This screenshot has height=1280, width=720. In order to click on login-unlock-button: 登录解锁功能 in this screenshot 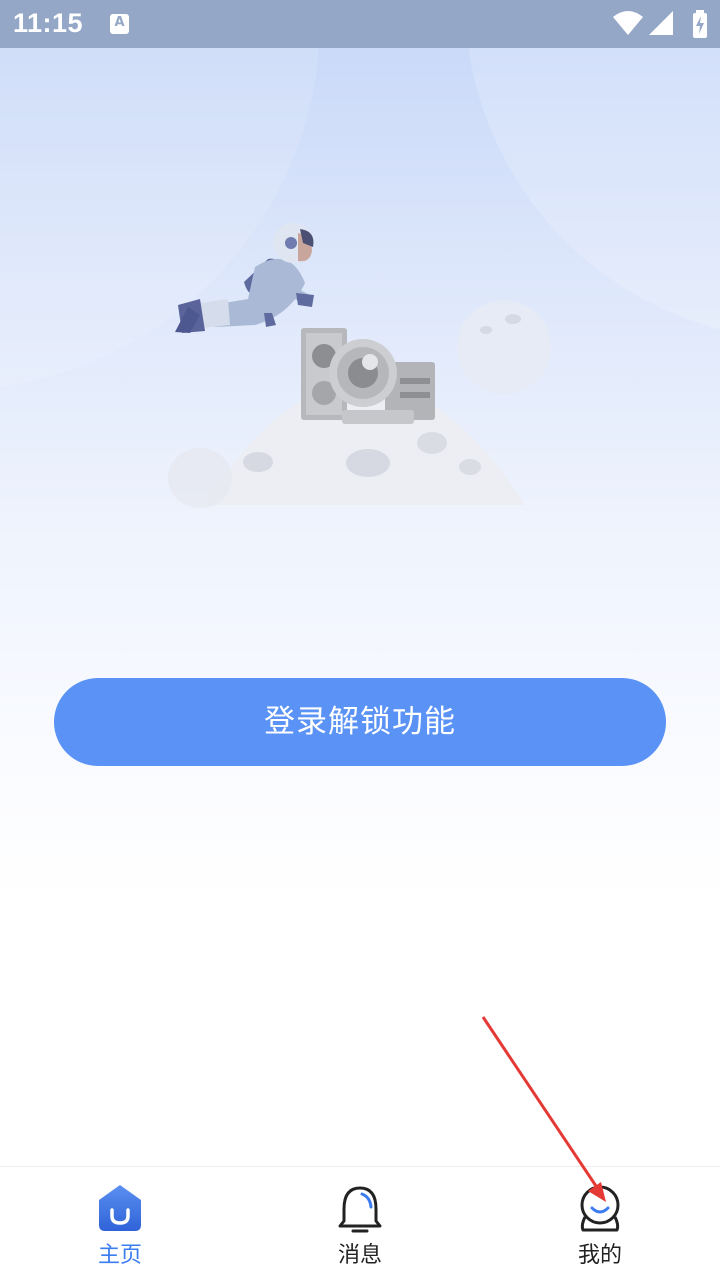, I will do `click(360, 722)`.